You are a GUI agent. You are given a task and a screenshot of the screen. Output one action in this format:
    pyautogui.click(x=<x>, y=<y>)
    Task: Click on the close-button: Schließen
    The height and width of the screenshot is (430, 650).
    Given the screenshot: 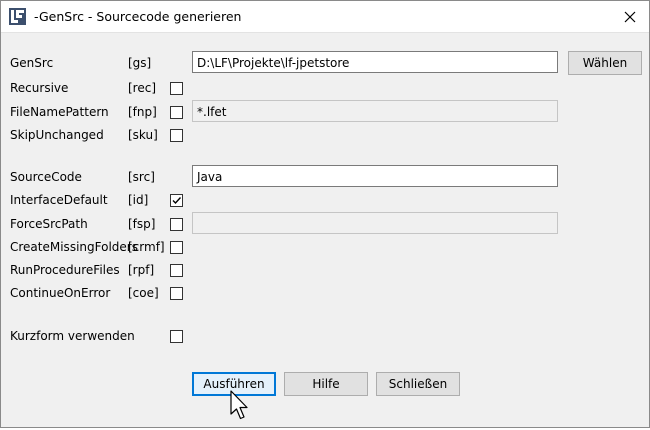 What is the action you would take?
    pyautogui.click(x=418, y=384)
    